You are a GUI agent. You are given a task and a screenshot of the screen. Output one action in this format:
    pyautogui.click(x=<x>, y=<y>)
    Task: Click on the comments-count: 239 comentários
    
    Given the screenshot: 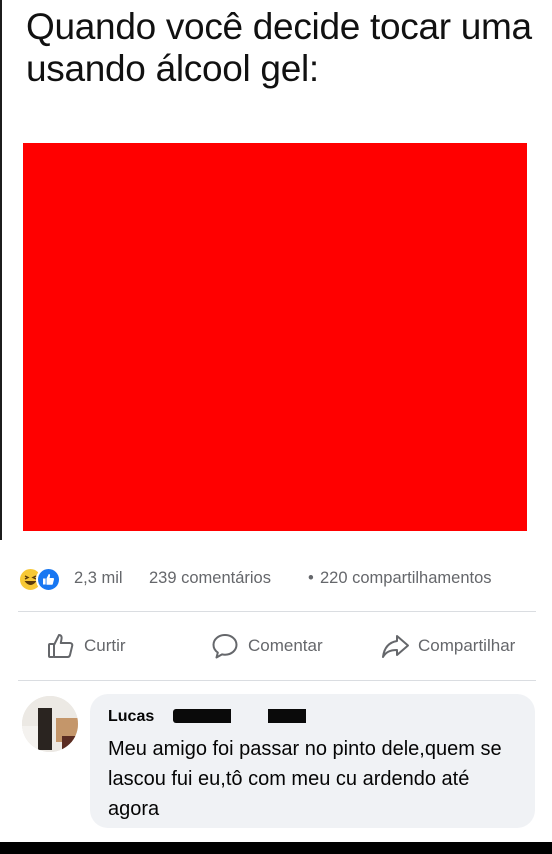 What is the action you would take?
    pyautogui.click(x=210, y=578)
    